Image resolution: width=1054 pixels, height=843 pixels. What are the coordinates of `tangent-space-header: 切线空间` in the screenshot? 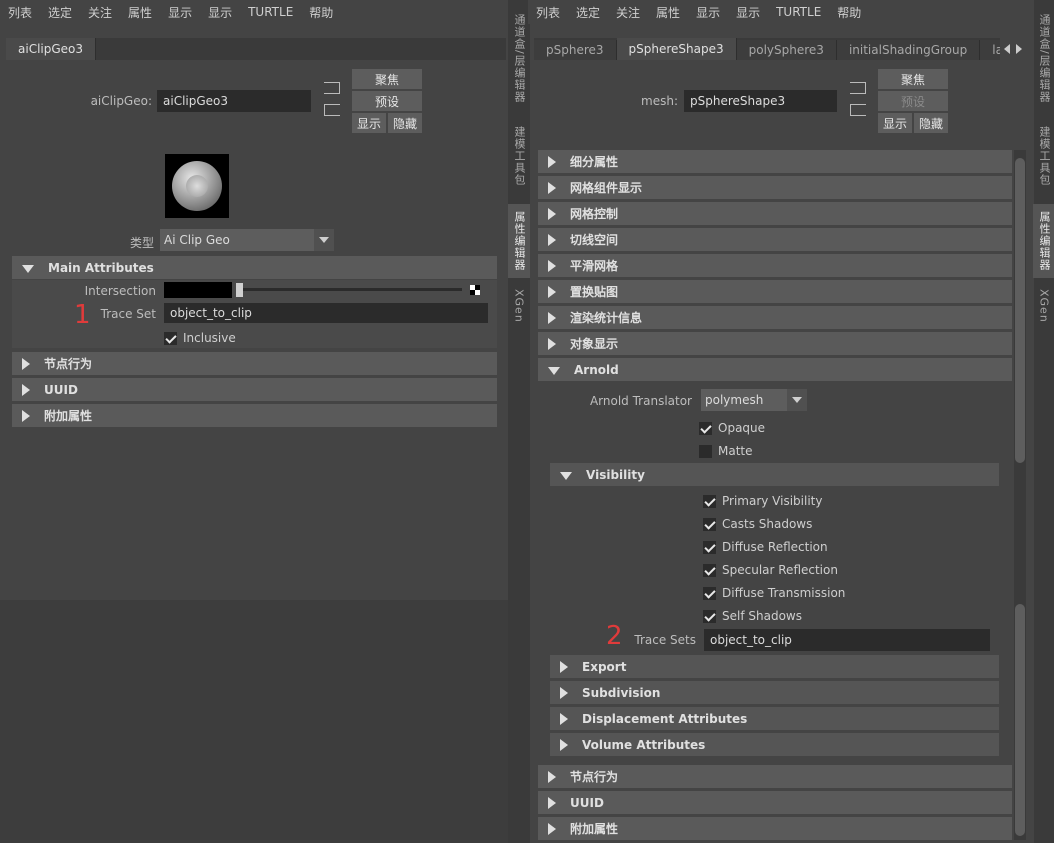 It's located at (775, 239).